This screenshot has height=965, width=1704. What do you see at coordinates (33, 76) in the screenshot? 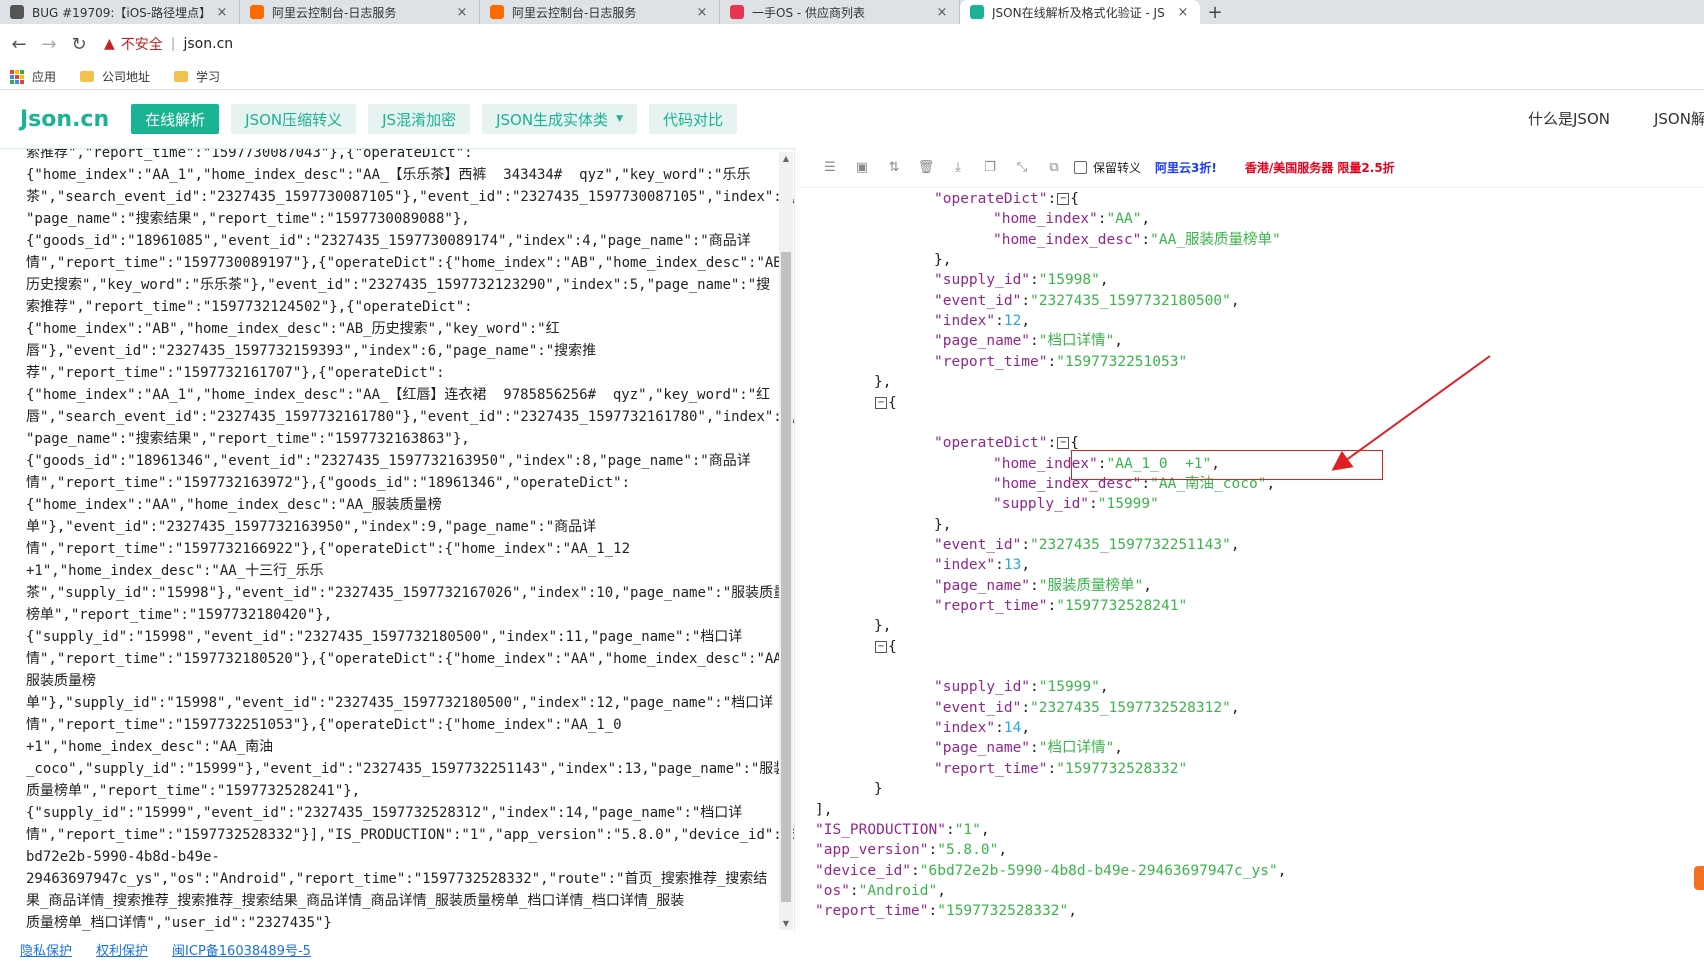
I see `bookmark-apps: 应用` at bounding box center [33, 76].